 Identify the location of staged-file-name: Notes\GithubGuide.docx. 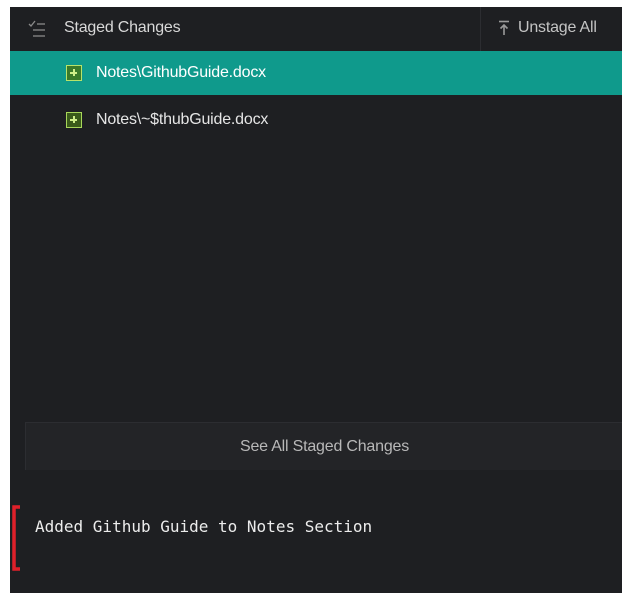
(181, 72).